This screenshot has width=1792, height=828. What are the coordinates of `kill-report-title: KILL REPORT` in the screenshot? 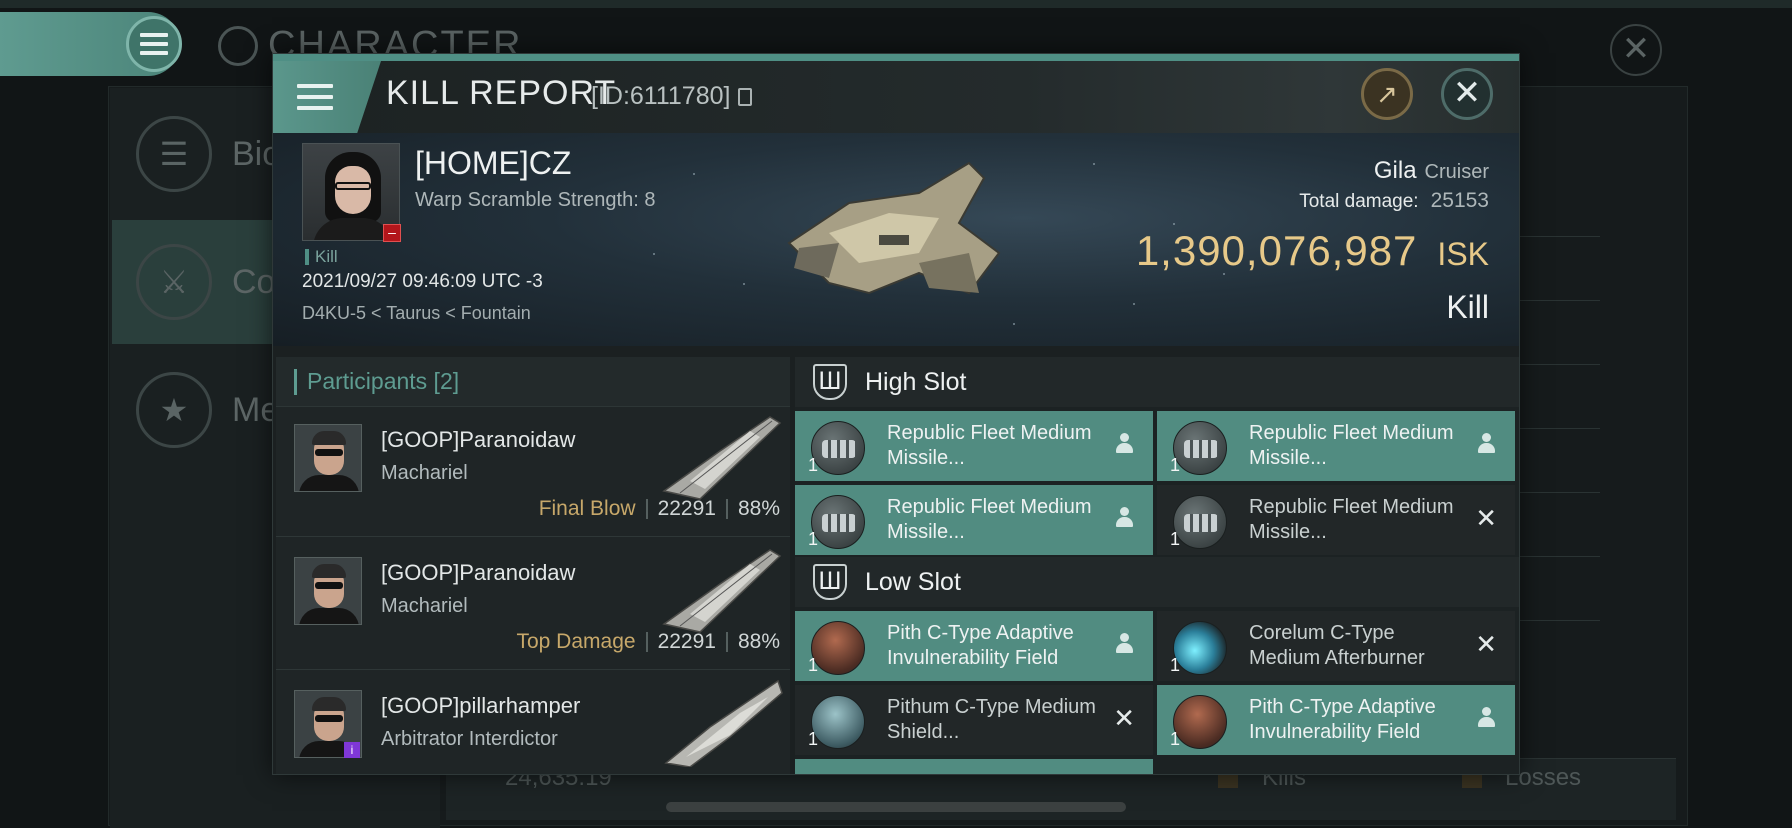 It's located at (501, 93).